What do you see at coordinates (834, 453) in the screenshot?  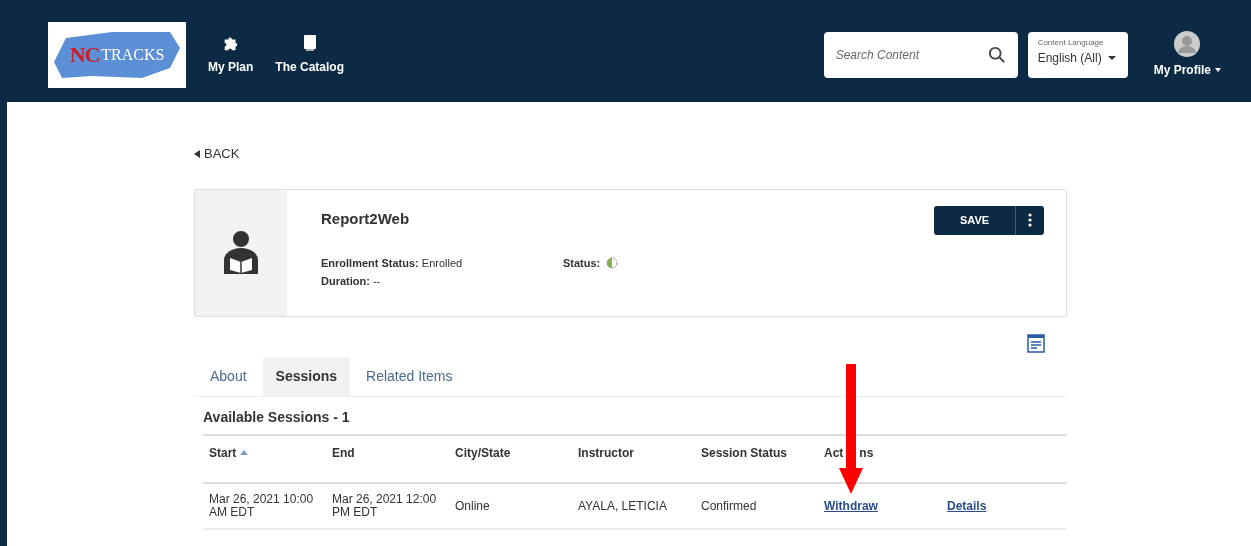 I see `column-header: Act` at bounding box center [834, 453].